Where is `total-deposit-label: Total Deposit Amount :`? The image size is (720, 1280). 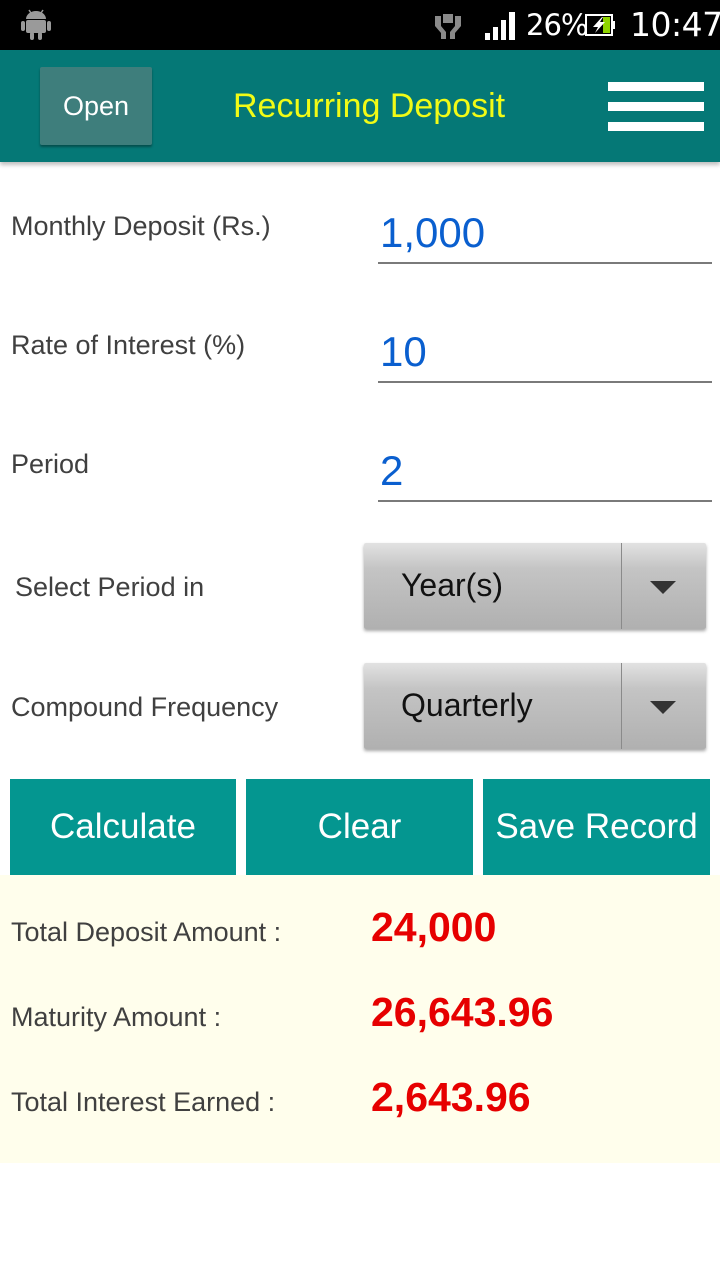 total-deposit-label: Total Deposit Amount : is located at coordinates (146, 932).